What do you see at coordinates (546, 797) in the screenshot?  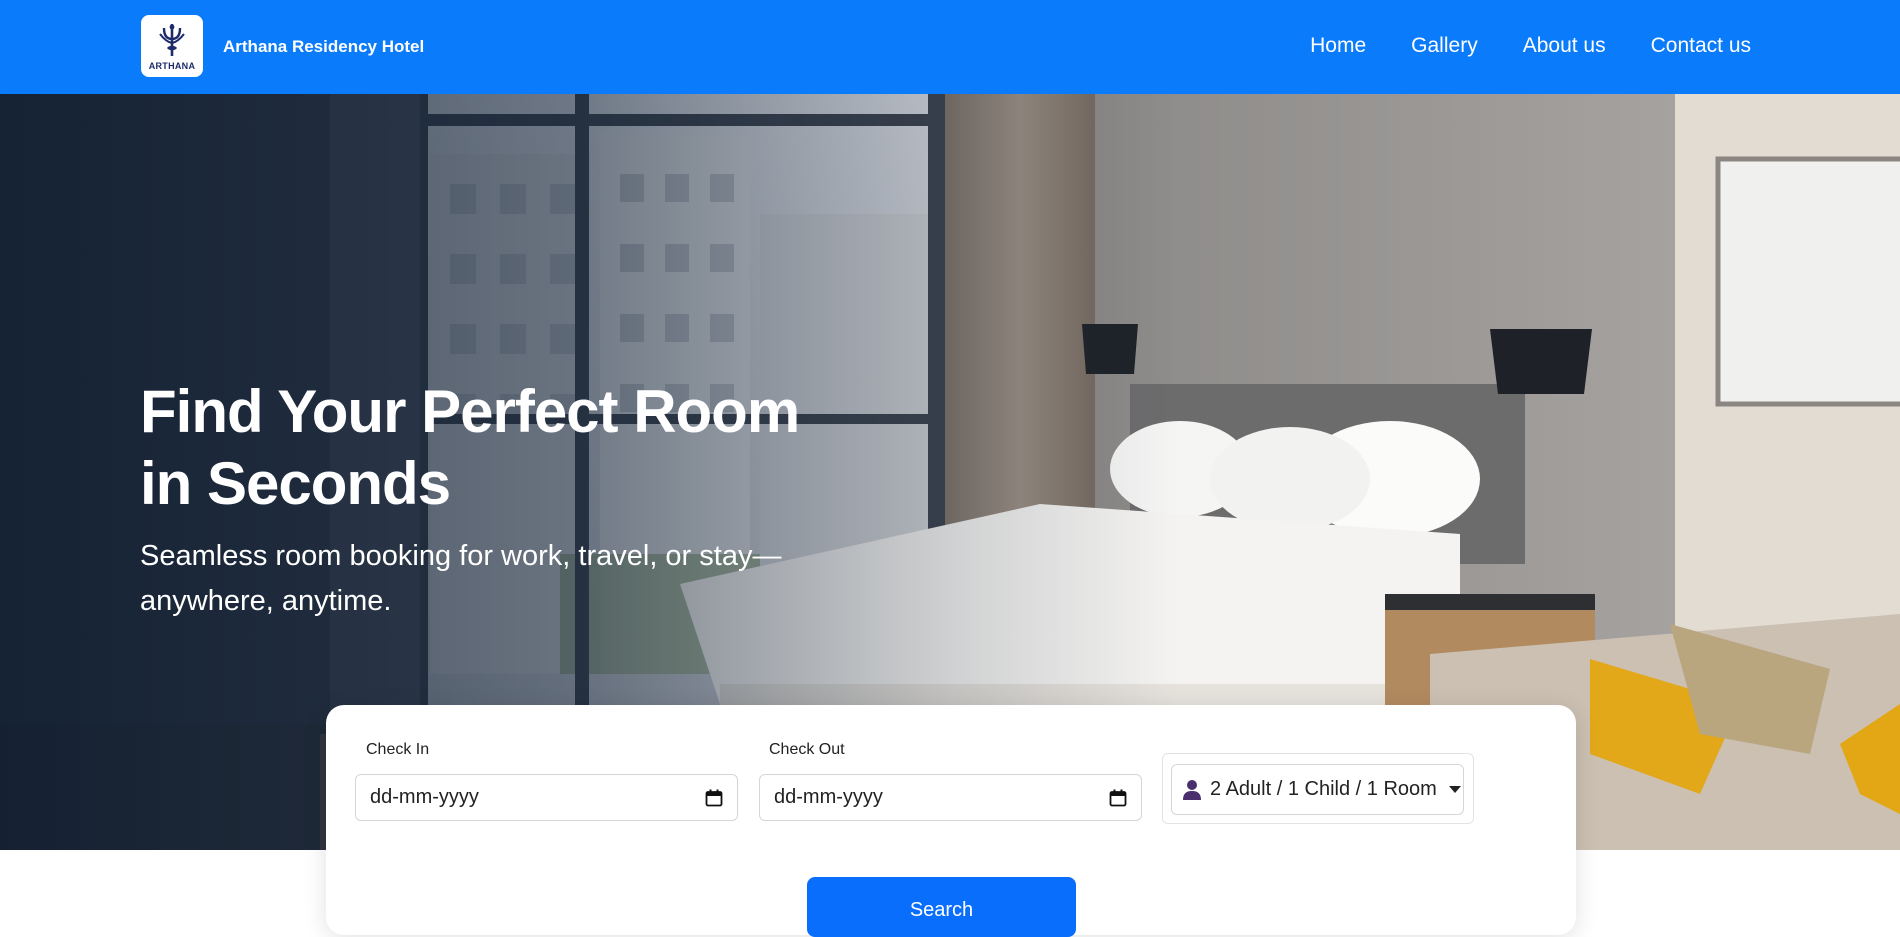 I see `check-in-input: dd-mm-yyyy` at bounding box center [546, 797].